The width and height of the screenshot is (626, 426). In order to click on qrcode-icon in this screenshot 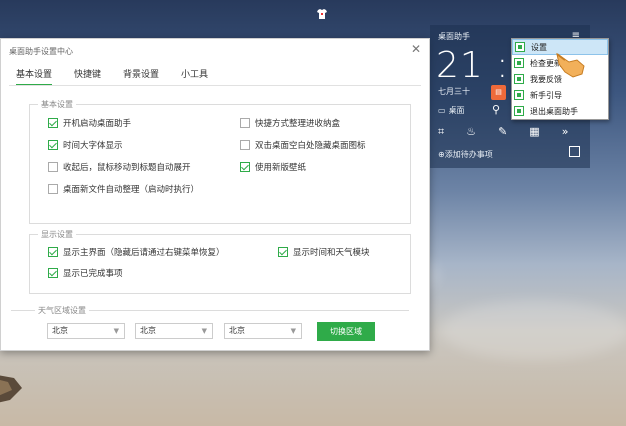, I will do `click(574, 151)`.